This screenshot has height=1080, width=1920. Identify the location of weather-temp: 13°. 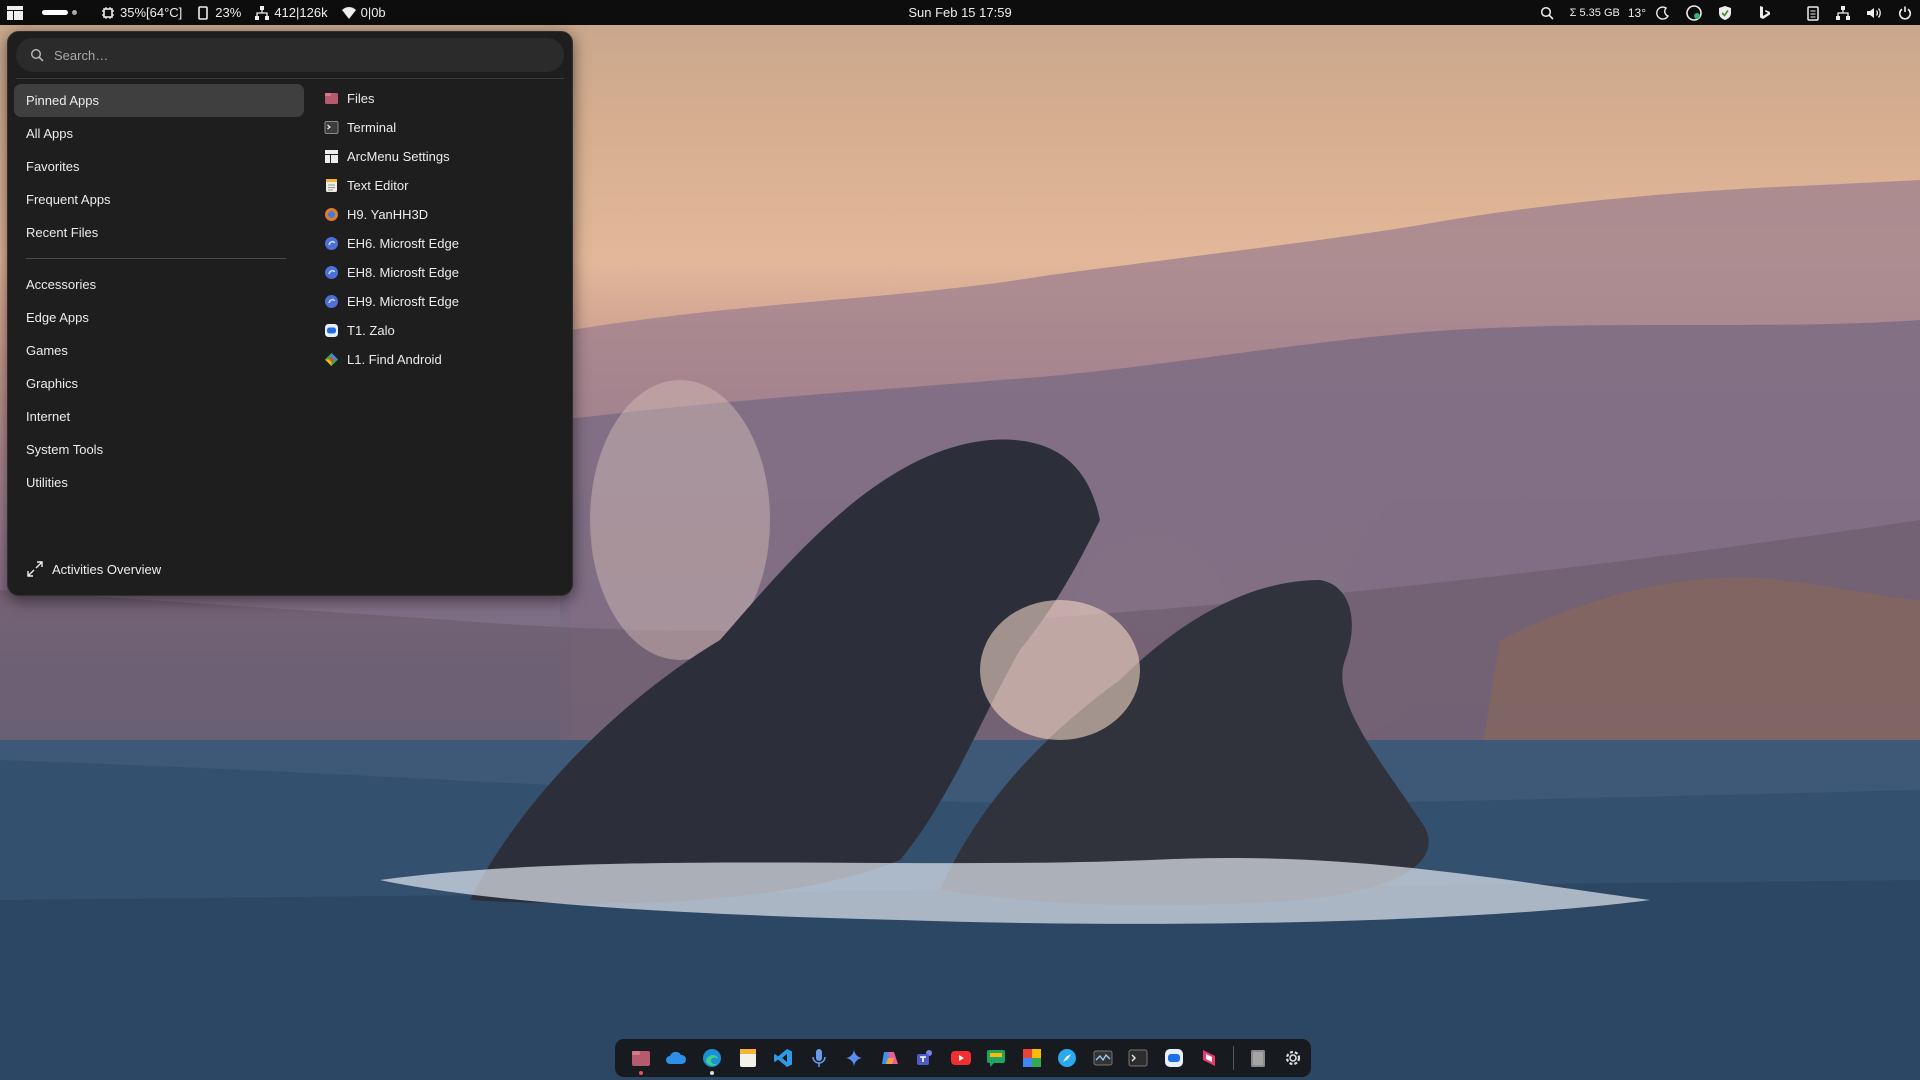
(1637, 13).